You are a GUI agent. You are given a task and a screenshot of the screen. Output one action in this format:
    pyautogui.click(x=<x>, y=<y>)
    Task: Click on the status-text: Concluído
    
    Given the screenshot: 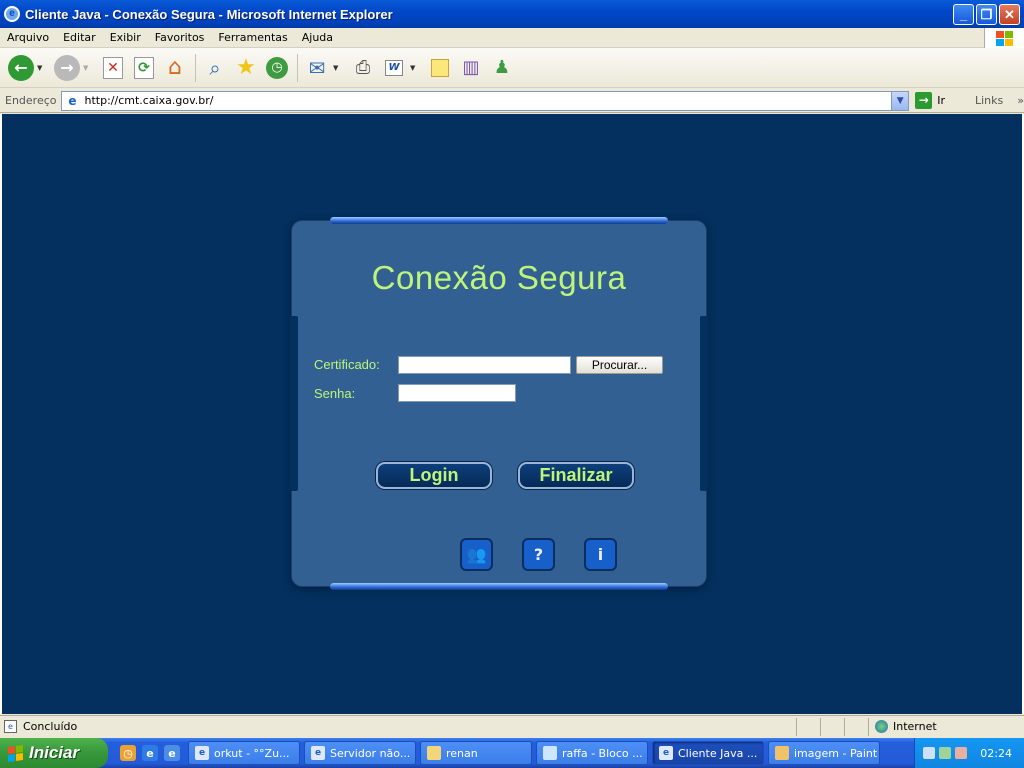 What is the action you would take?
    pyautogui.click(x=50, y=726)
    